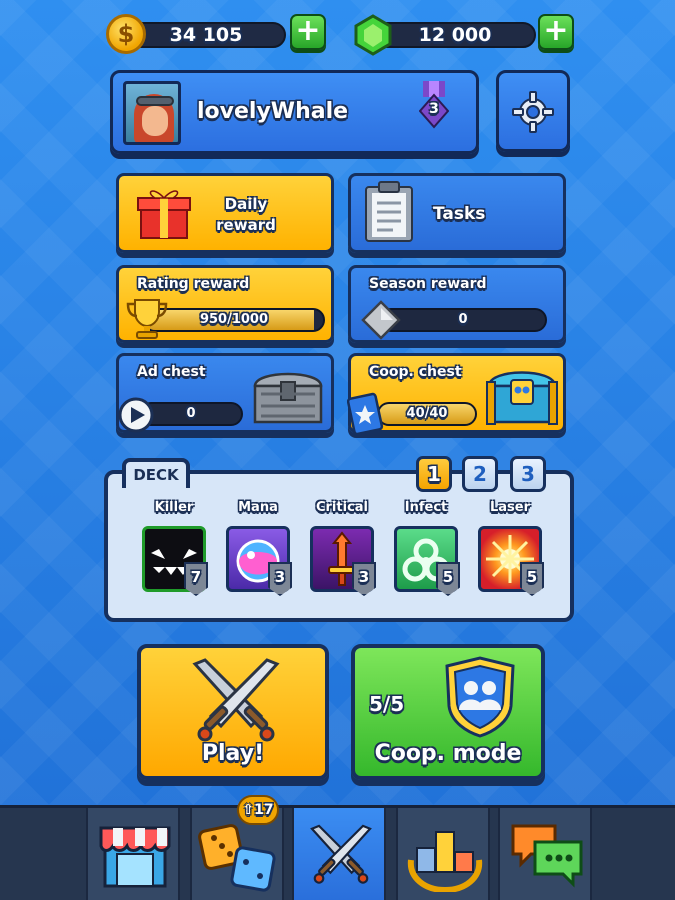  I want to click on avatar, so click(152, 113).